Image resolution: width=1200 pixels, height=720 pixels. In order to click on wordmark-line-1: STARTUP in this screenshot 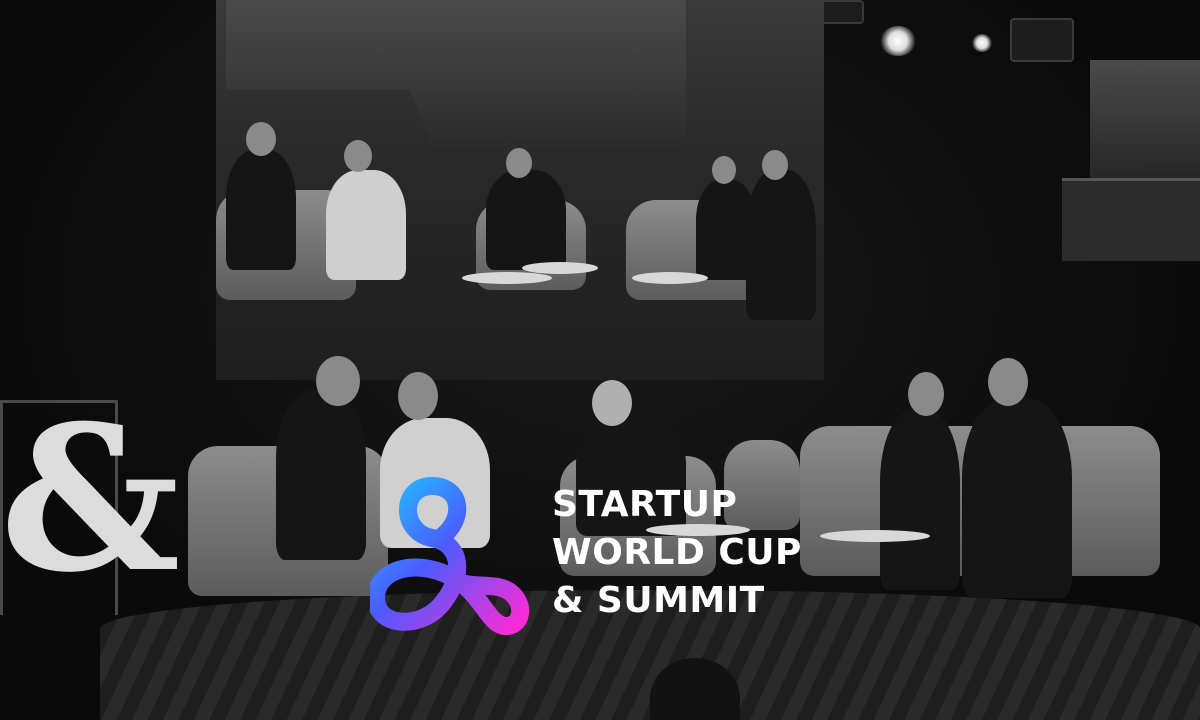, I will do `click(645, 504)`.